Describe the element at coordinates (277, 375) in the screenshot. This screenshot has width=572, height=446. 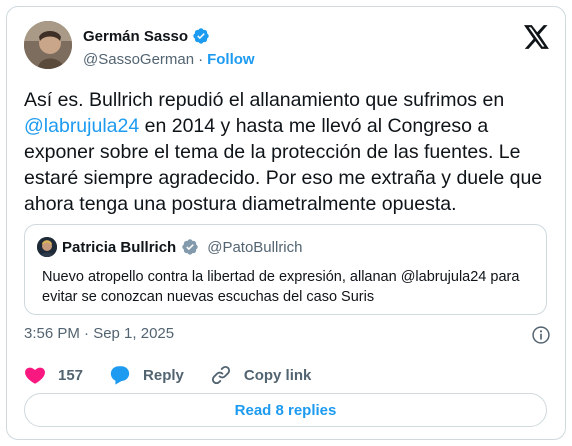
I see `copy-link-label: Copy link` at that location.